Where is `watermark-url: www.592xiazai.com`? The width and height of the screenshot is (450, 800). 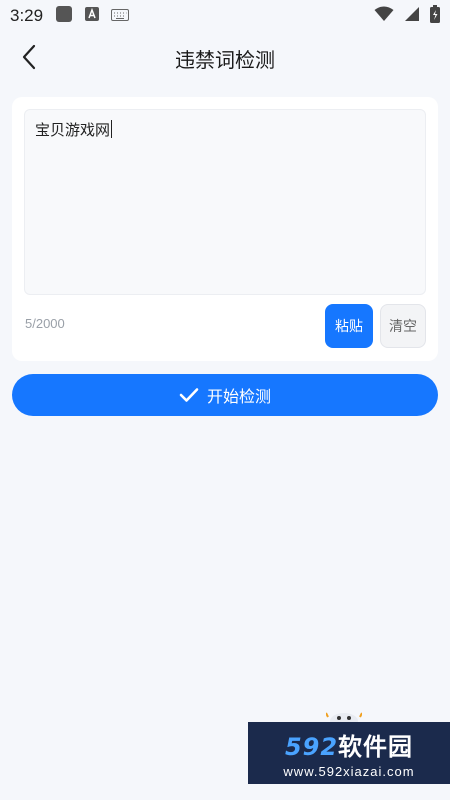
watermark-url: www.592xiazai.com is located at coordinates (349, 771).